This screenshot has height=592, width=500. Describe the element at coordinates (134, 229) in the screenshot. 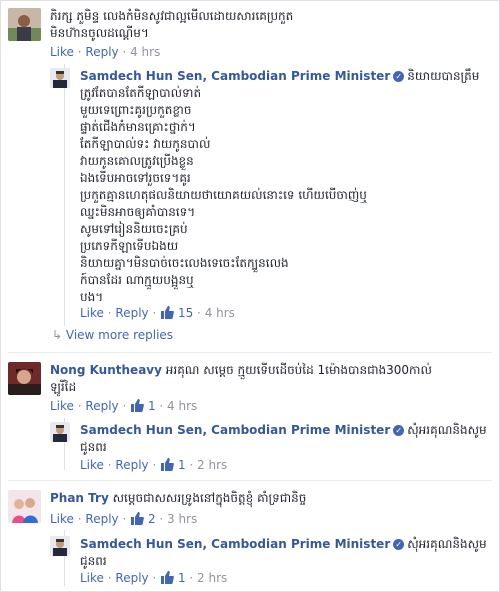

I see `reply-line: សូមទៅរៀននិយចេះគ្រប់` at that location.